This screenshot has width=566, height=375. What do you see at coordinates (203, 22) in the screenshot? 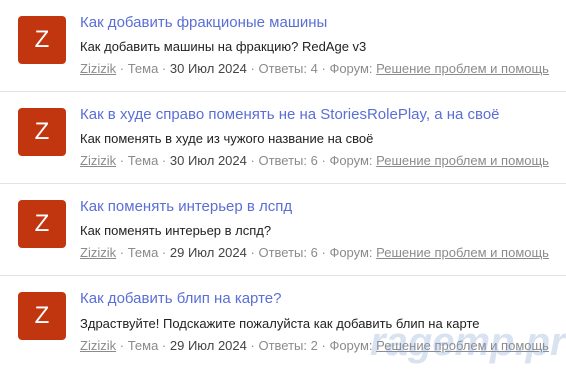
I see `thread-title-link: Как добавить фракционые машины` at bounding box center [203, 22].